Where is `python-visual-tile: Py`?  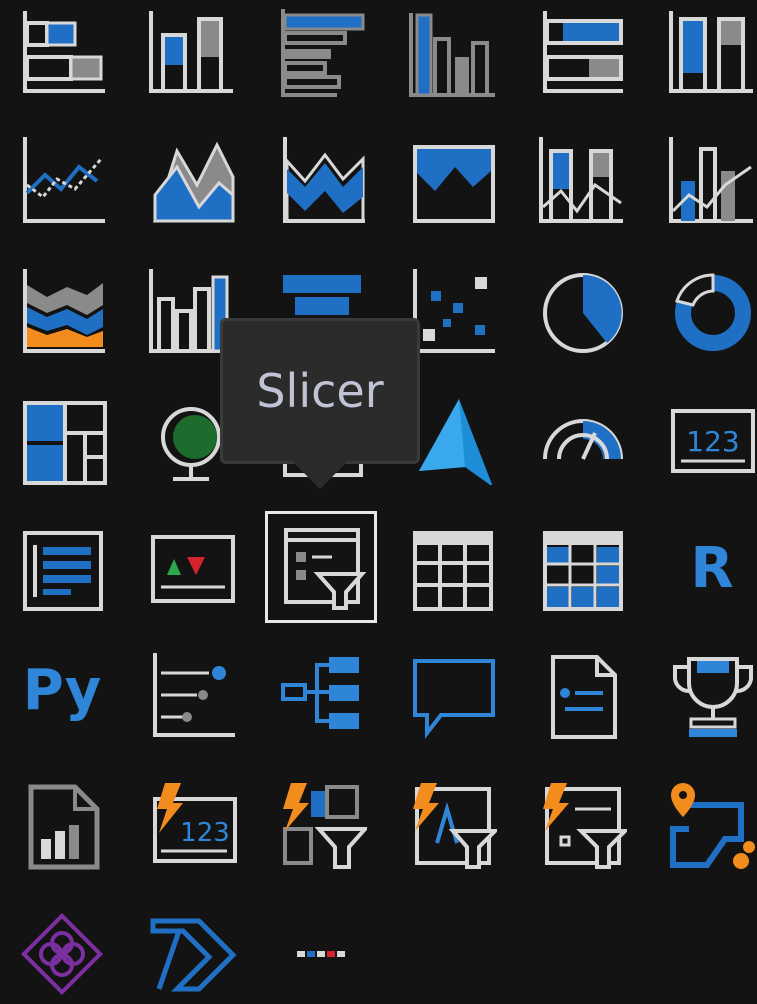
python-visual-tile: Py is located at coordinates (62, 690).